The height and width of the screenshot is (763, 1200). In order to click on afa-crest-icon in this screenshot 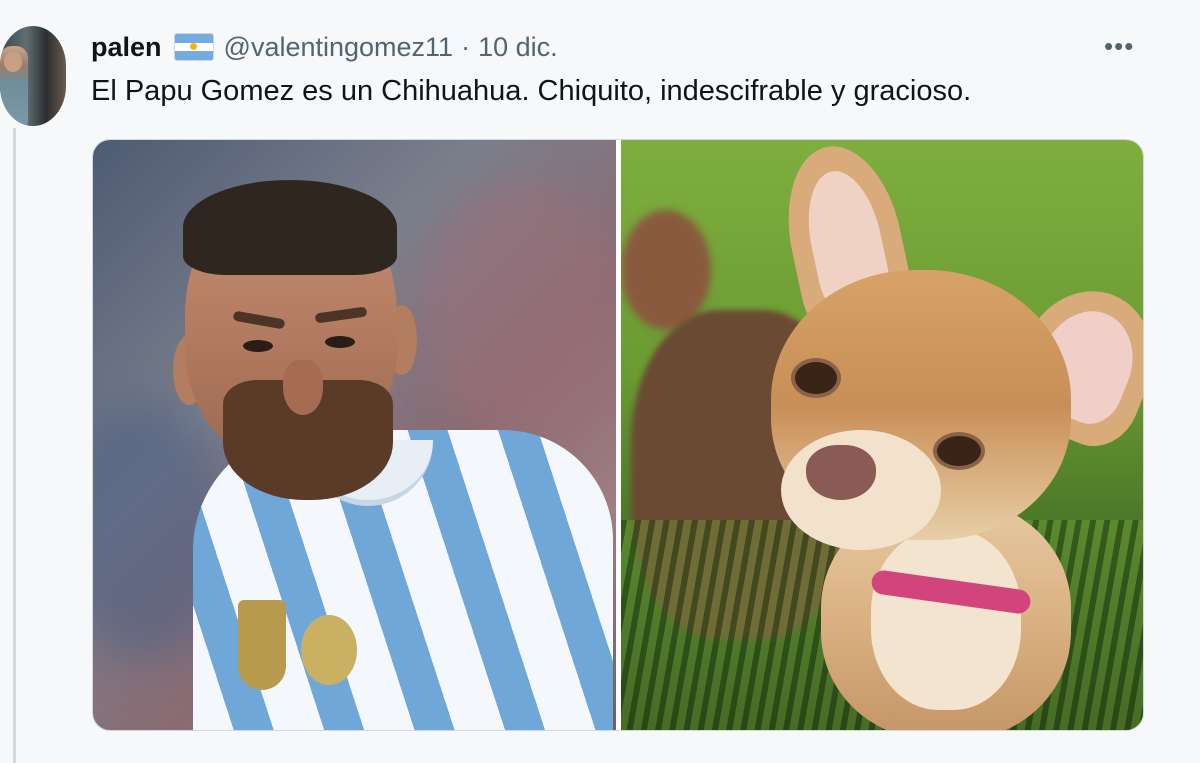, I will do `click(329, 650)`.